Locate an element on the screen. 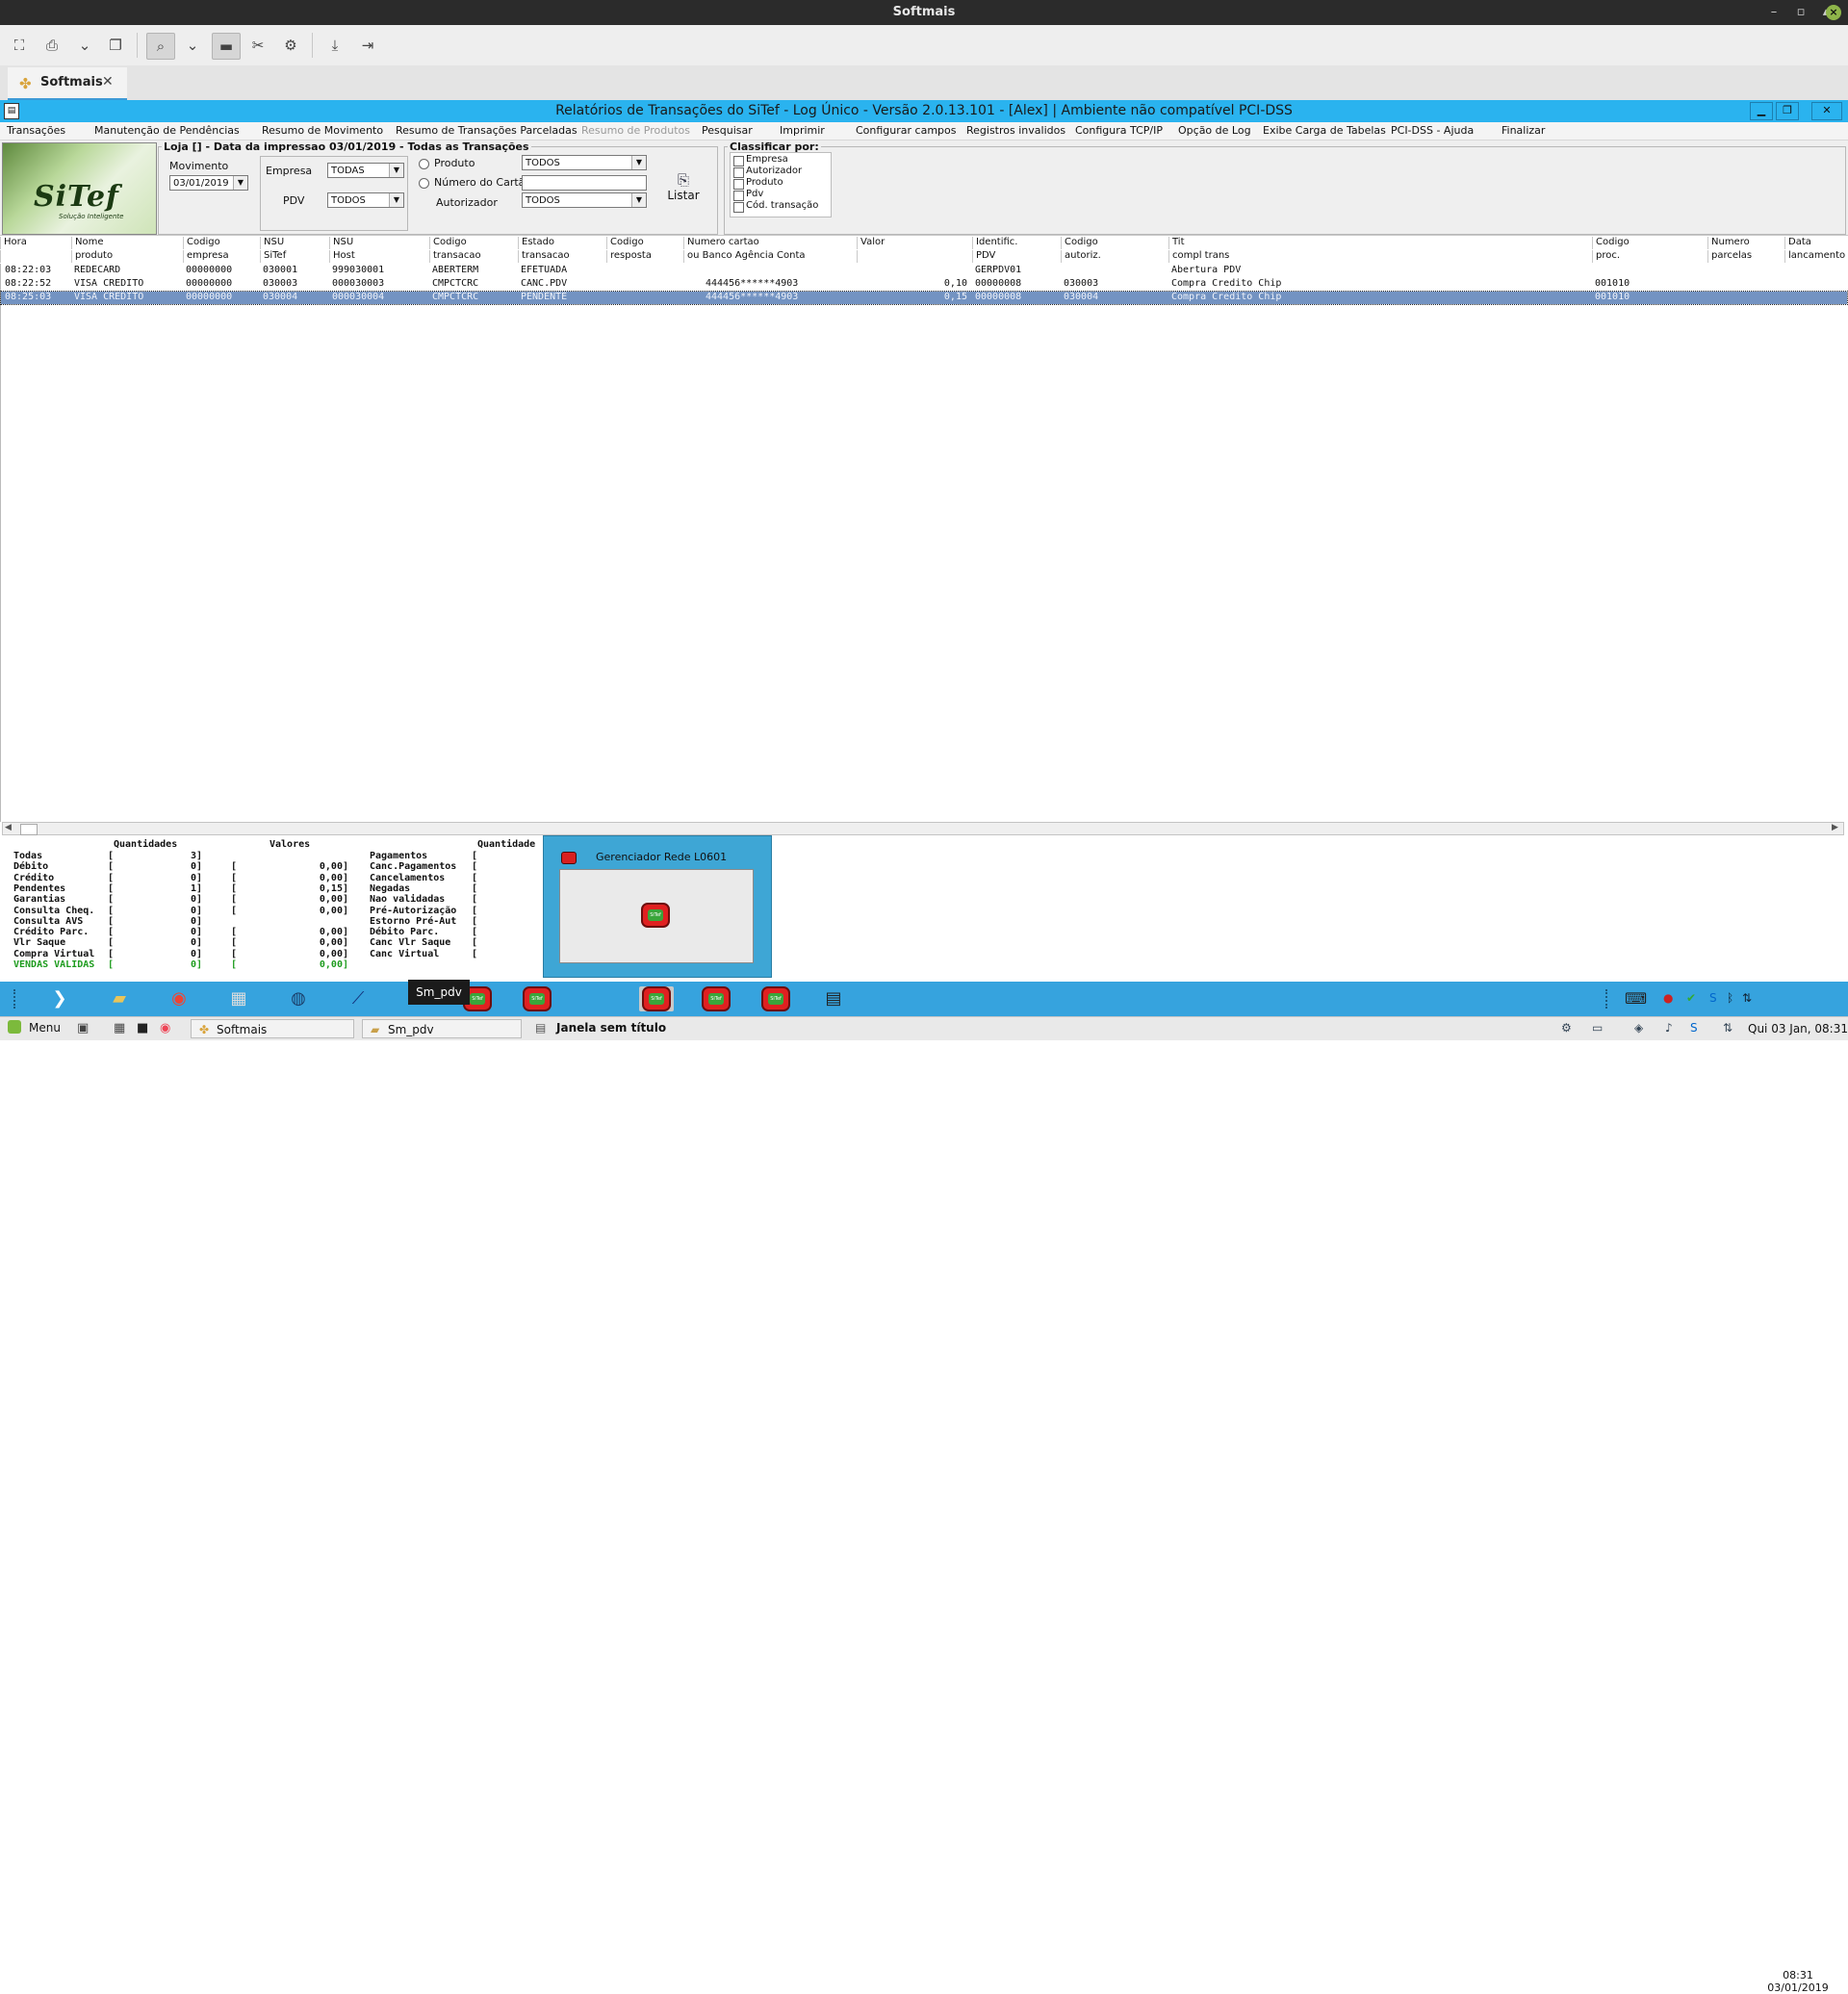 This screenshot has width=1848, height=1994. empresa-select: TODAS ▼ is located at coordinates (365, 170).